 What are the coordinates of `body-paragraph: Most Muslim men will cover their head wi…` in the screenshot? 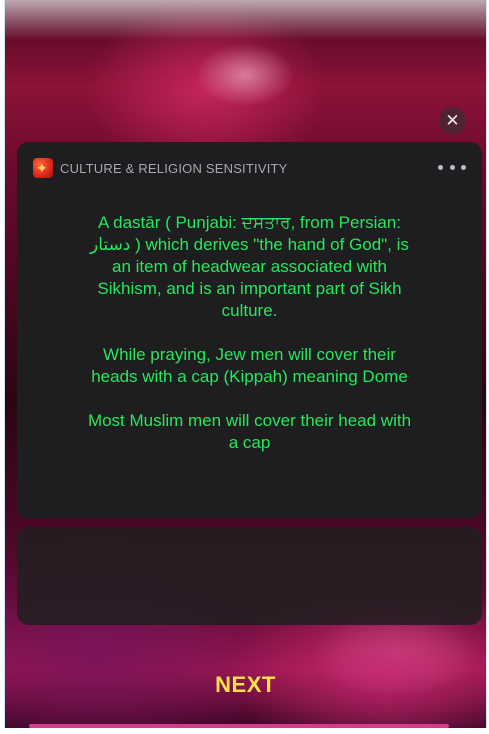 It's located at (249, 431).